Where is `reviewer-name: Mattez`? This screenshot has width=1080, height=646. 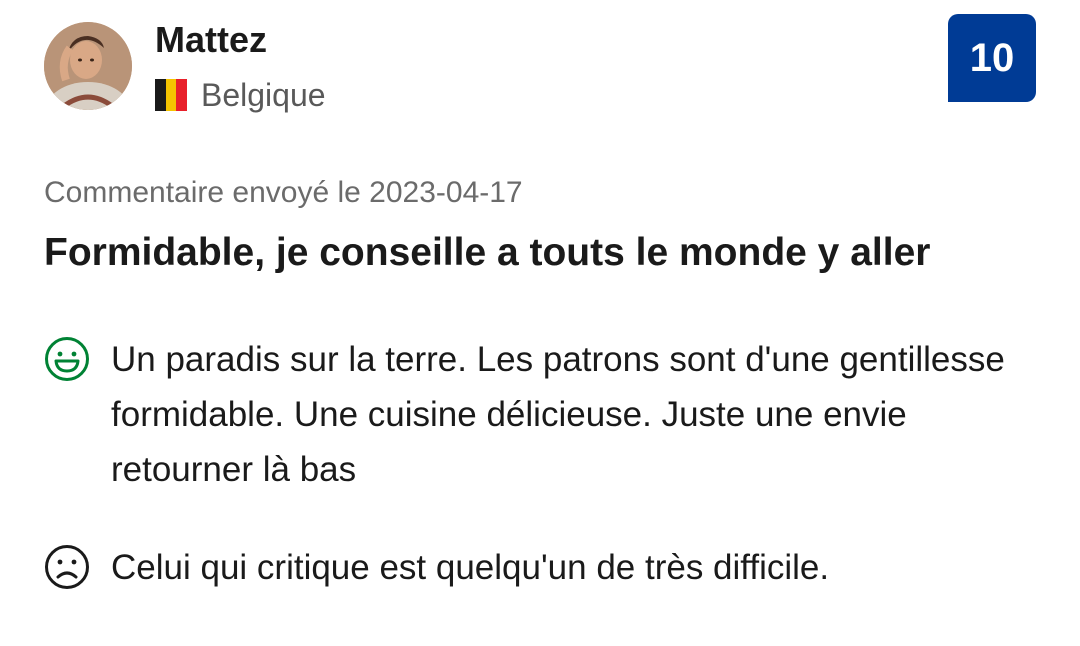
reviewer-name: Mattez is located at coordinates (211, 39).